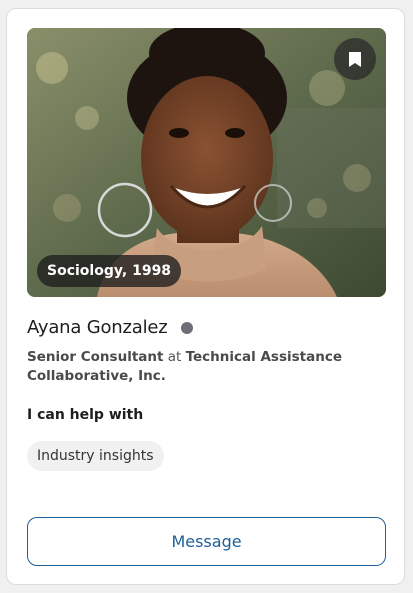 The image size is (413, 593). I want to click on help-tag: Industry insights, so click(95, 456).